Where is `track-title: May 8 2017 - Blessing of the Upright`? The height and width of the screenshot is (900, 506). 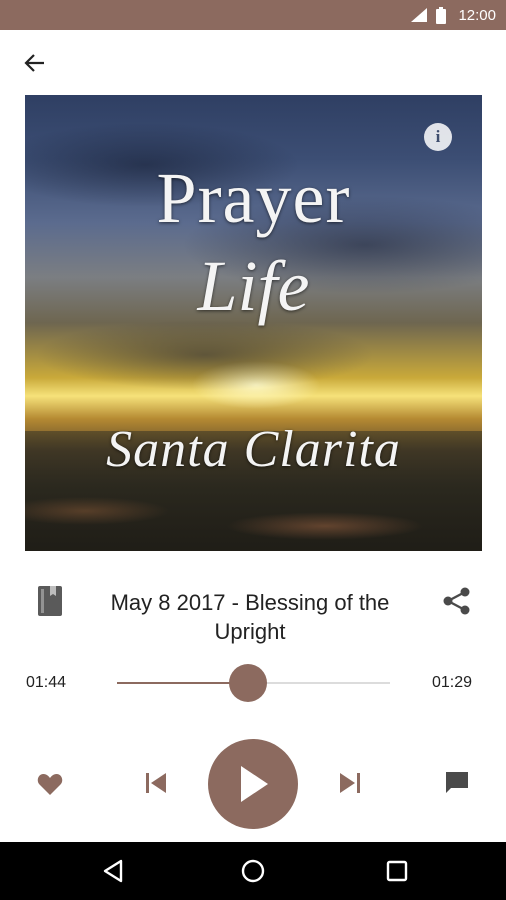 track-title: May 8 2017 - Blessing of the Upright is located at coordinates (250, 617).